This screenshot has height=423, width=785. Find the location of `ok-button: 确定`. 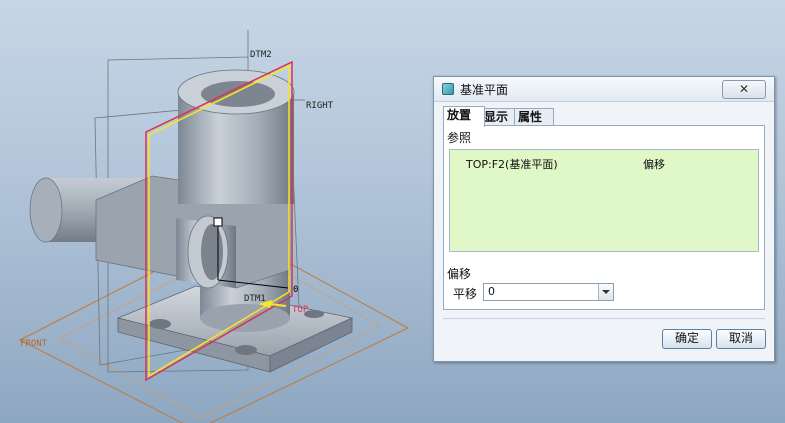

ok-button: 确定 is located at coordinates (687, 339).